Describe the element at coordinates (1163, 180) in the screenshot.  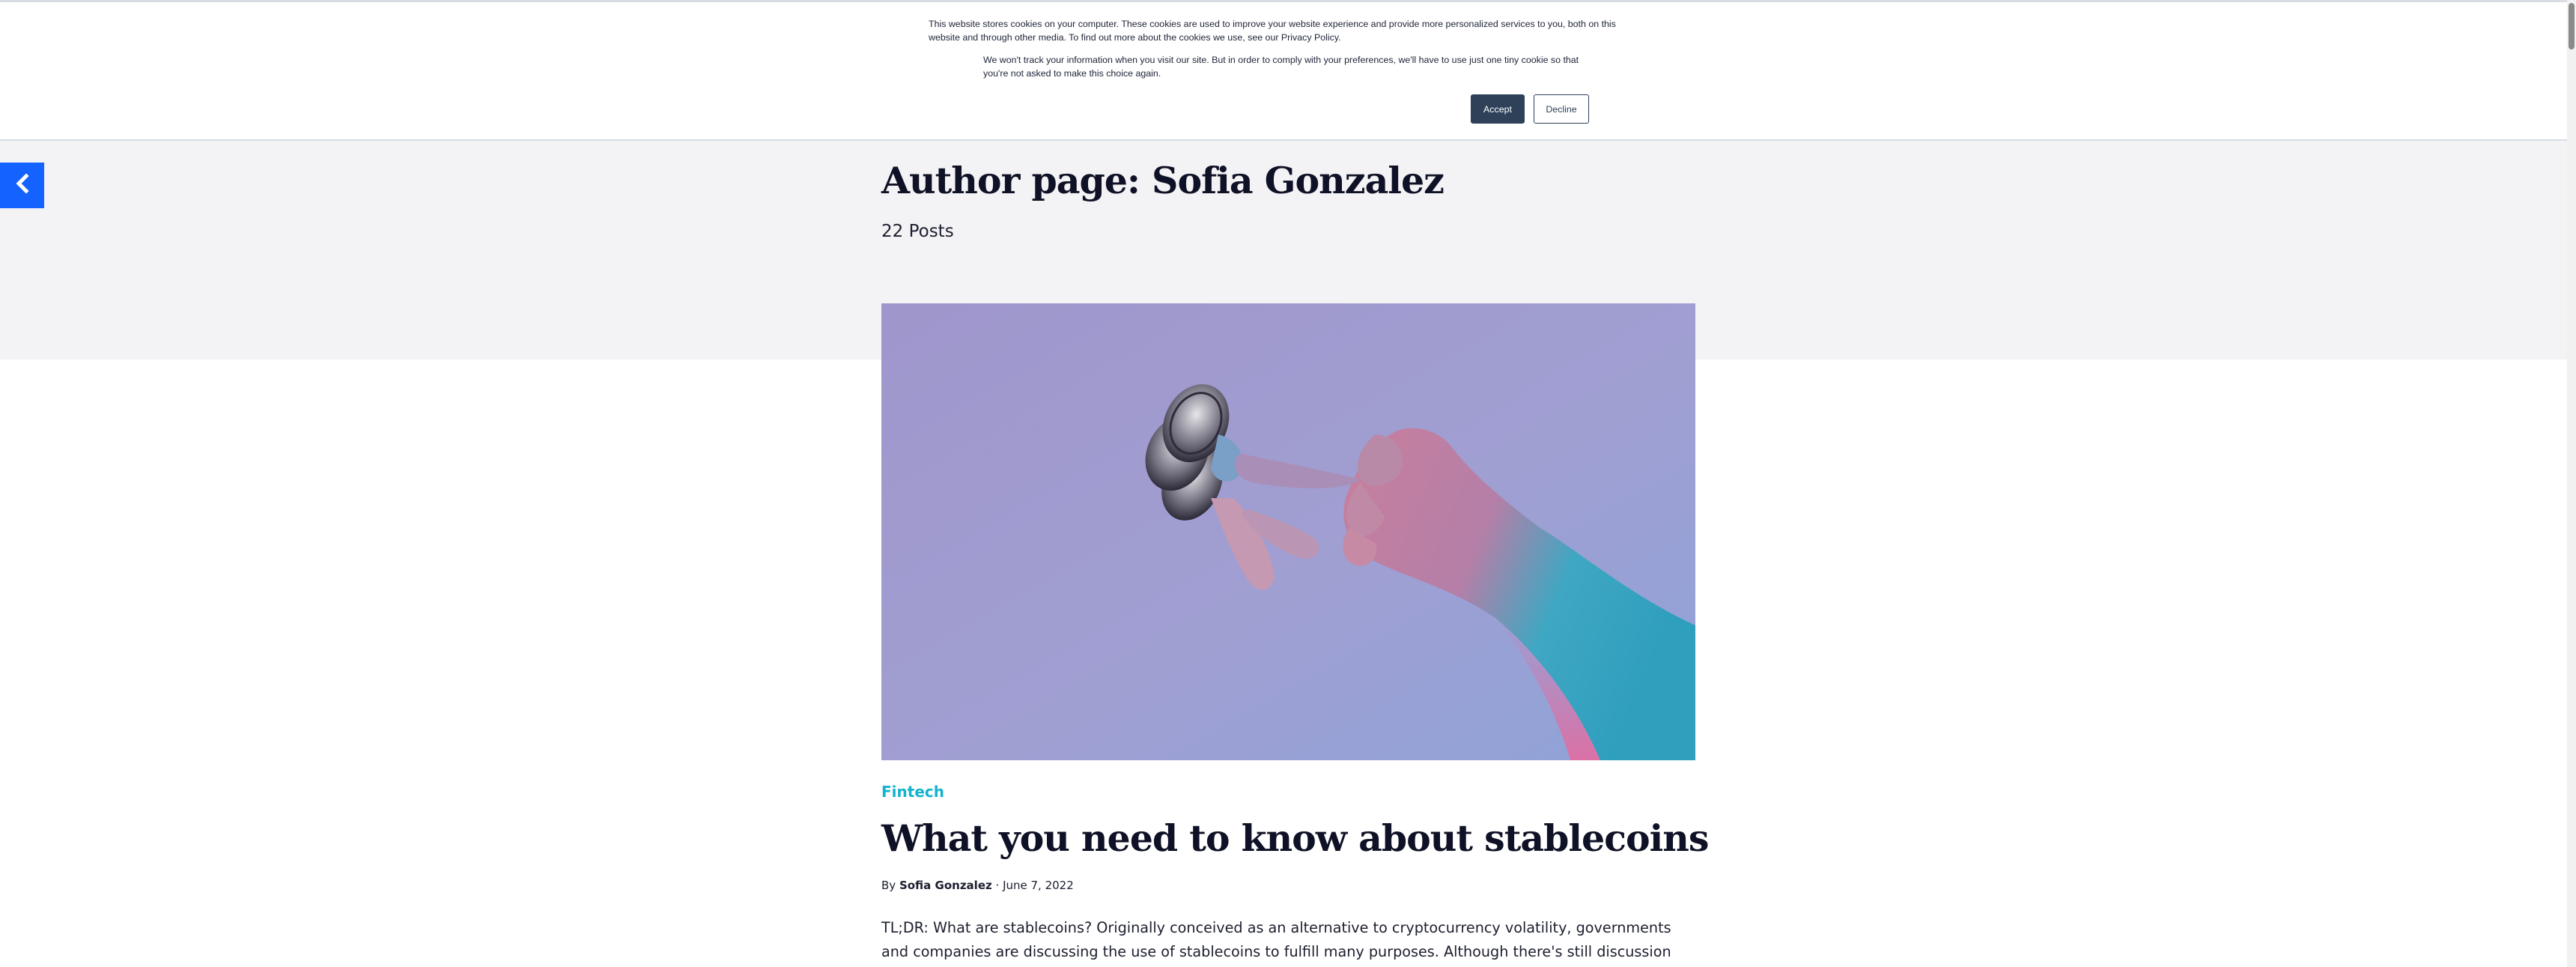
I see `page-title: Author page: Sofia Gonzalez` at that location.